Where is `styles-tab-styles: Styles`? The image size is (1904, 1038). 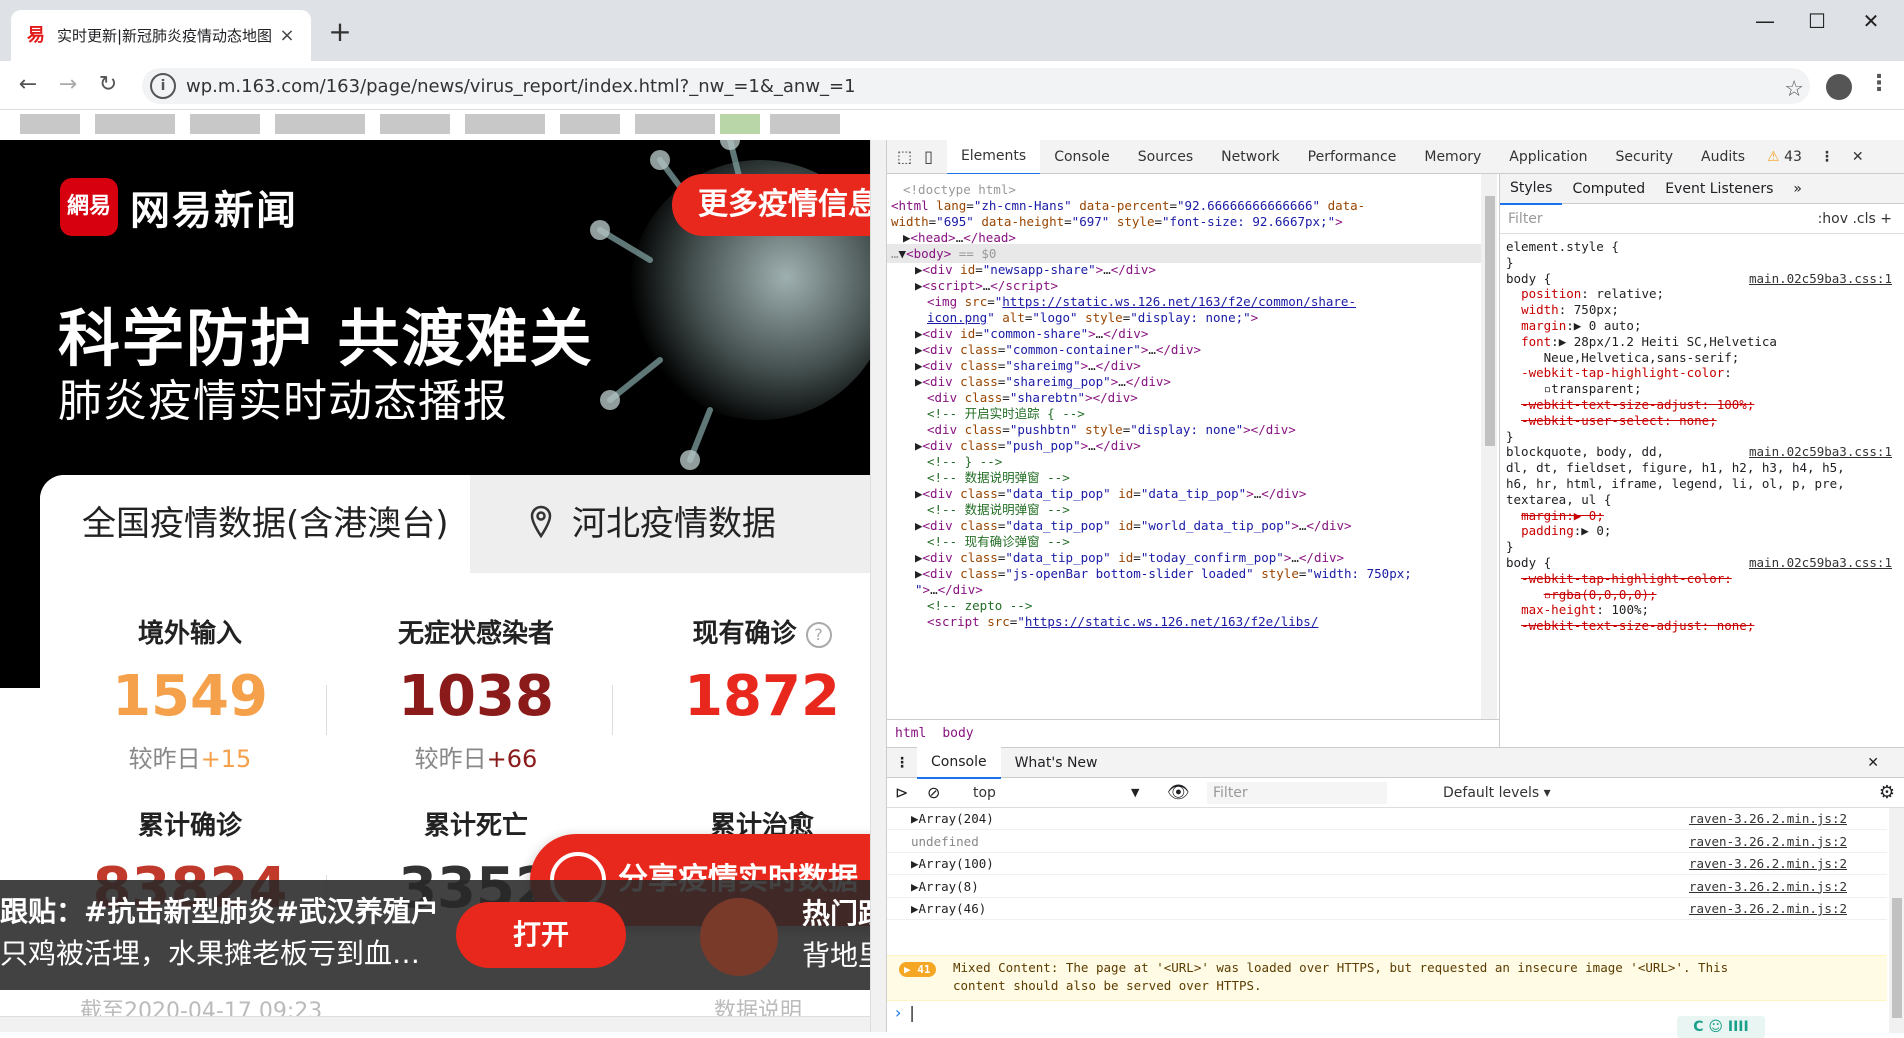
styles-tab-styles: Styles is located at coordinates (1531, 189).